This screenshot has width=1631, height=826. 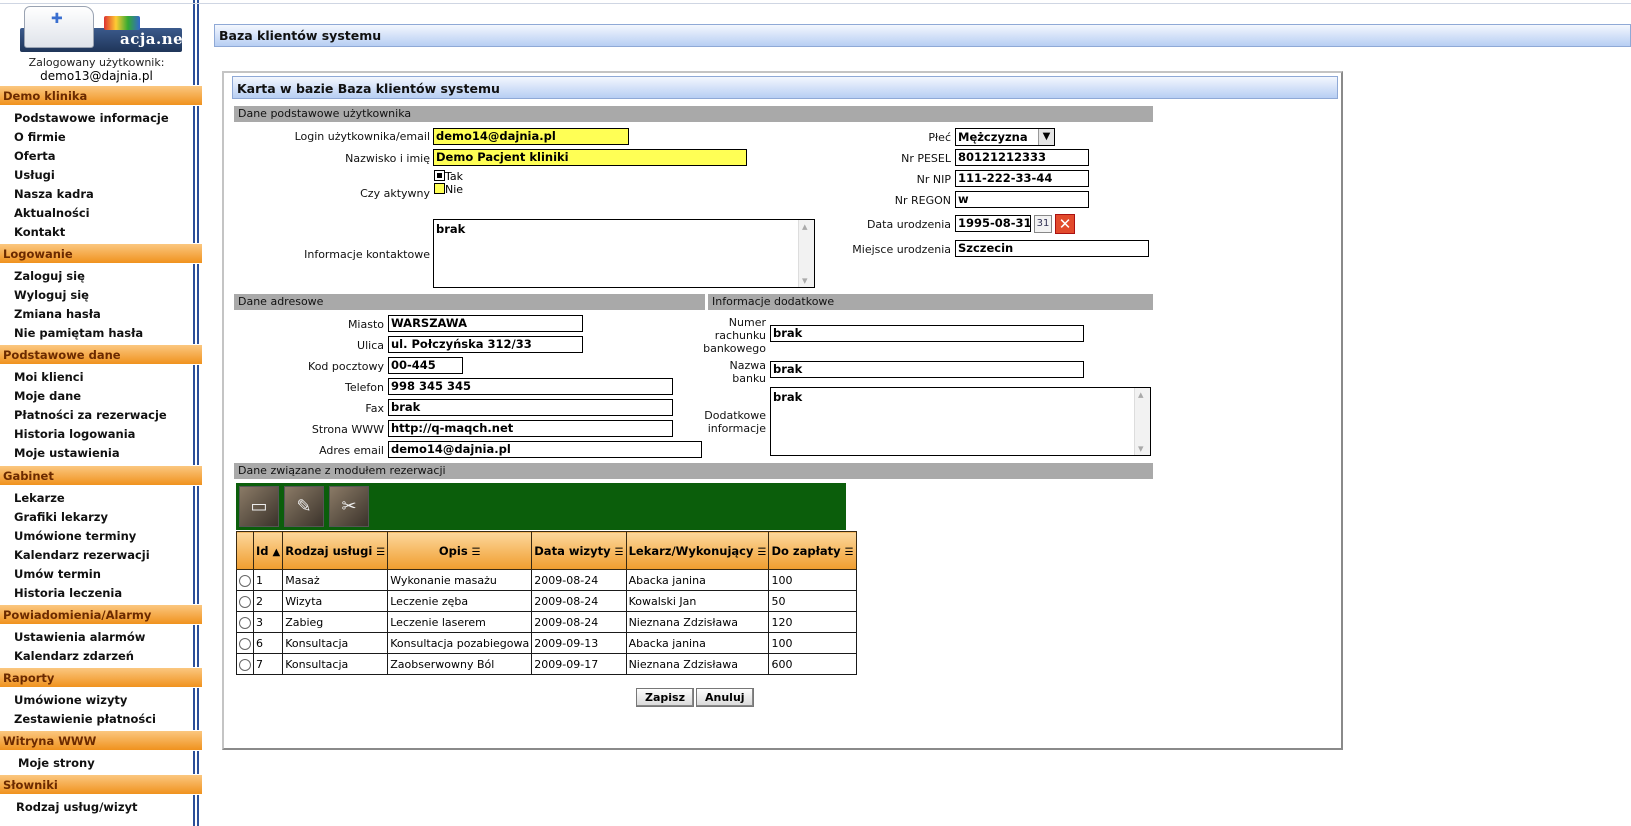 What do you see at coordinates (49, 377) in the screenshot?
I see `nav-item-moi-klienci: Moi klienci` at bounding box center [49, 377].